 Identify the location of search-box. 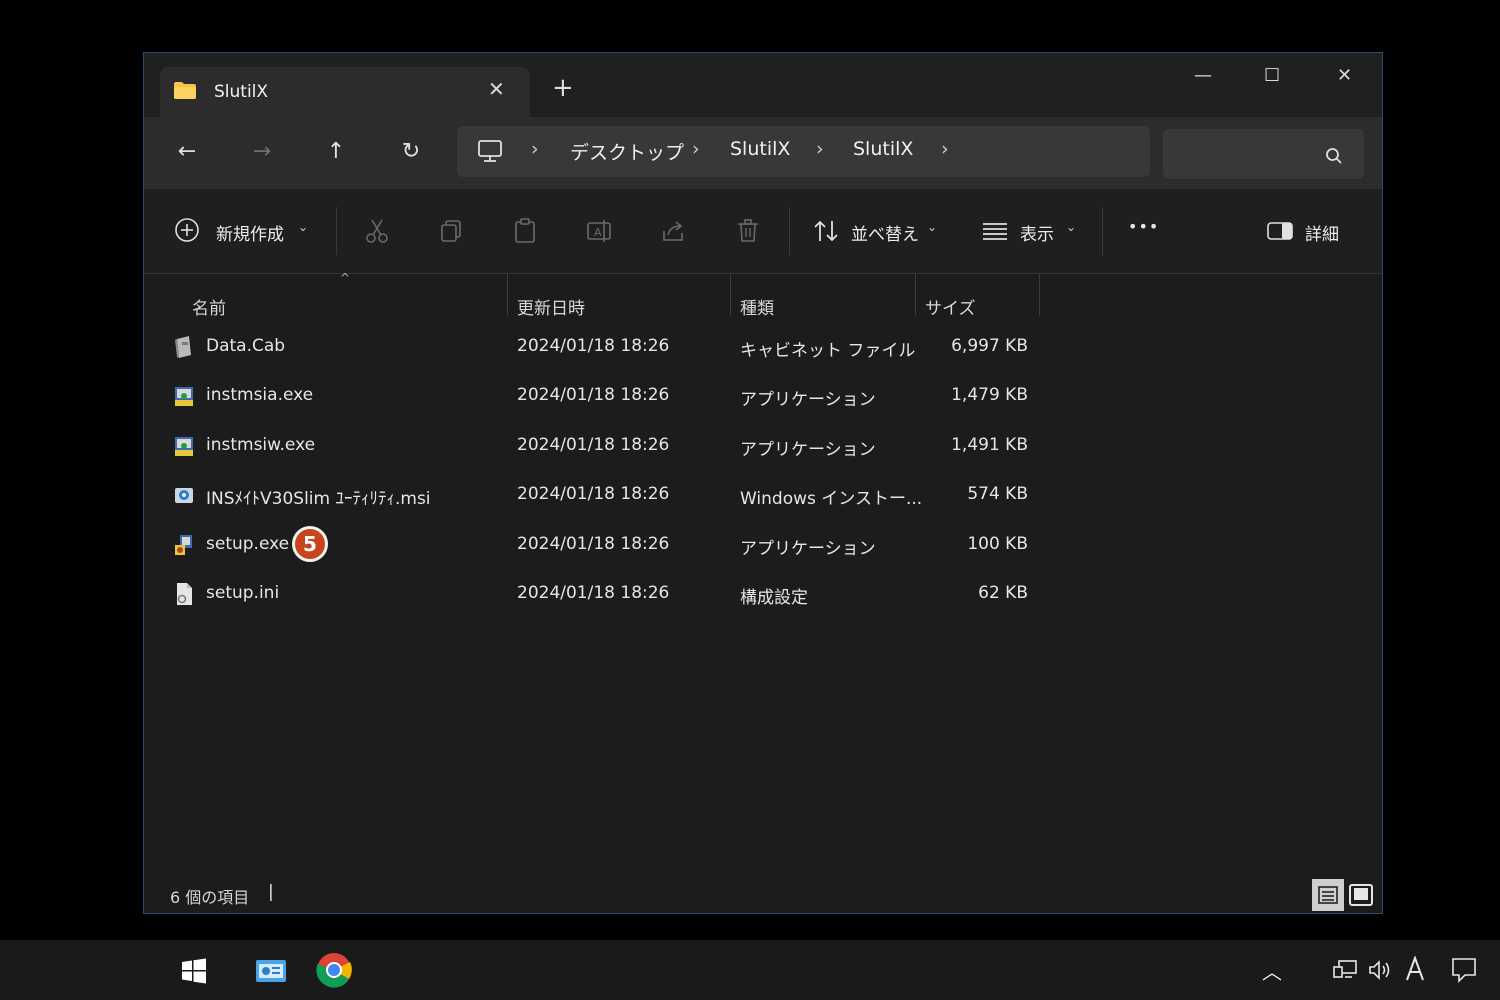
(1263, 154).